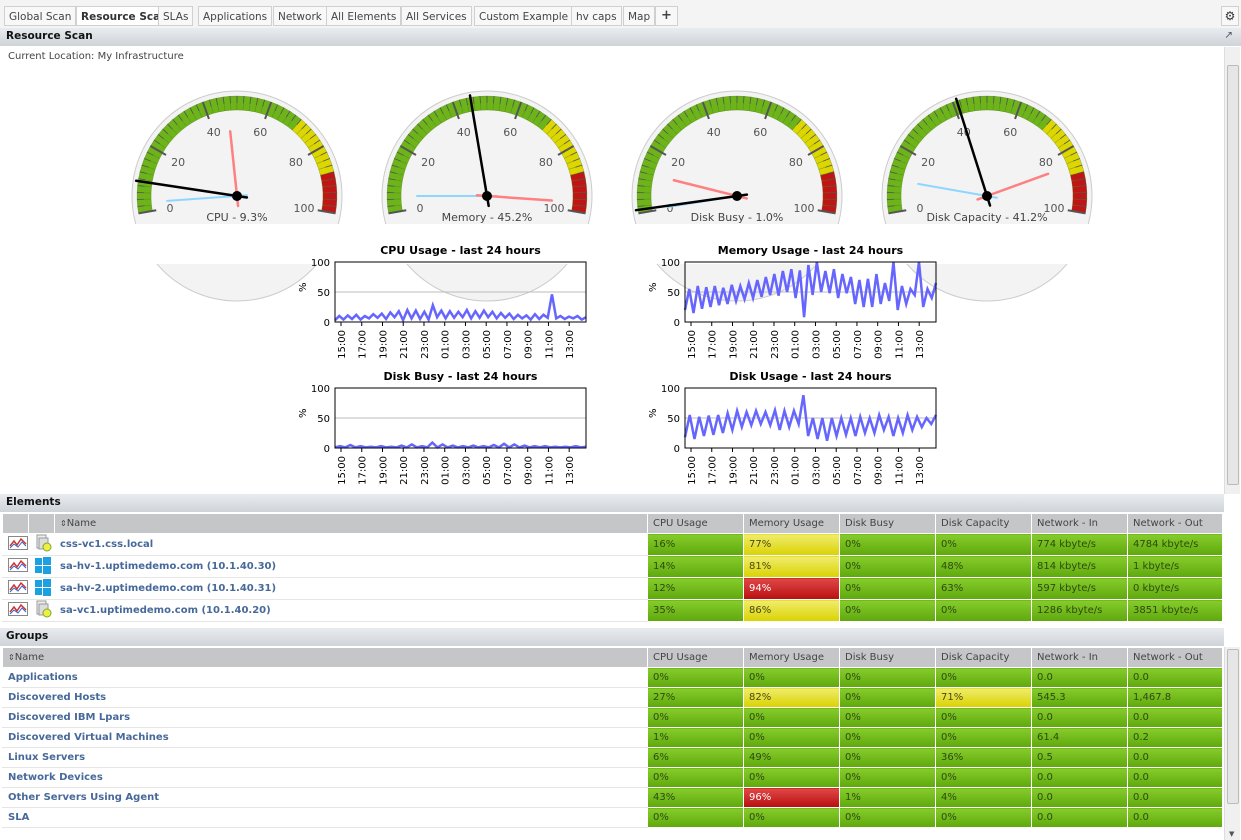 This screenshot has height=840, width=1241. I want to click on table-row: SLA 0% 0% 0% 0% 0.0 0.0, so click(612, 817).